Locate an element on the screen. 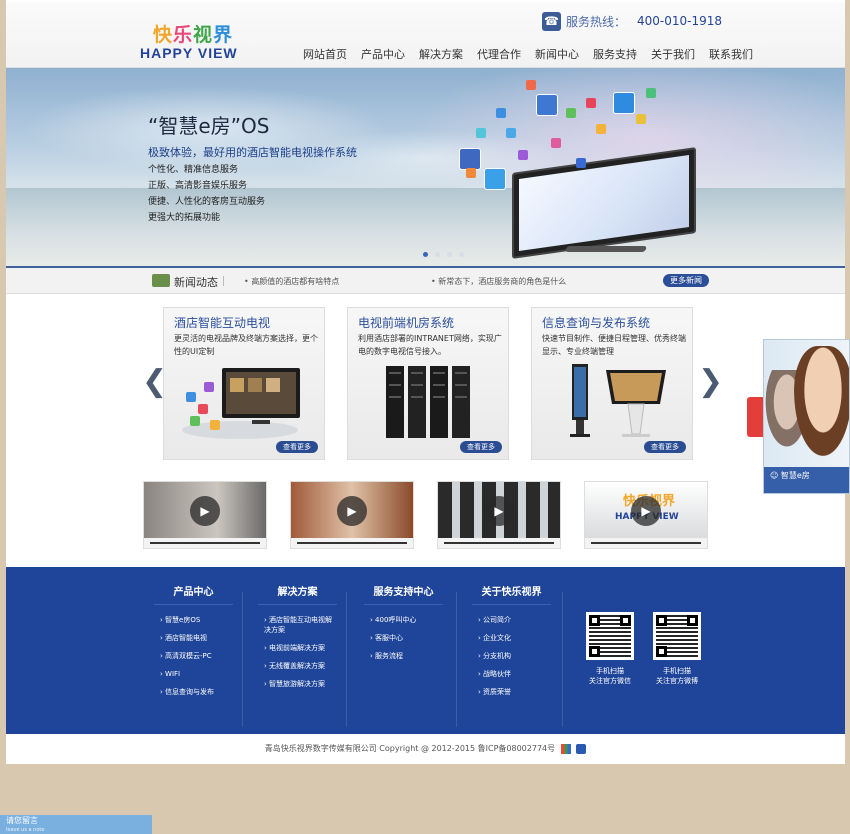 The width and height of the screenshot is (850, 834). footer-column-products: 产品中心 智慧e房OS 酒店智能电视 高清双模云-PC WIFI 信息查询与发布 is located at coordinates (193, 650).